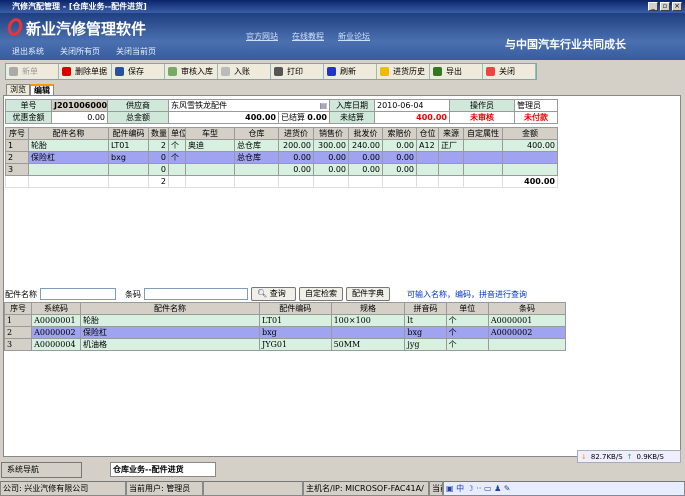  What do you see at coordinates (295, 332) in the screenshot?
I see `parts-cell: bxg` at bounding box center [295, 332].